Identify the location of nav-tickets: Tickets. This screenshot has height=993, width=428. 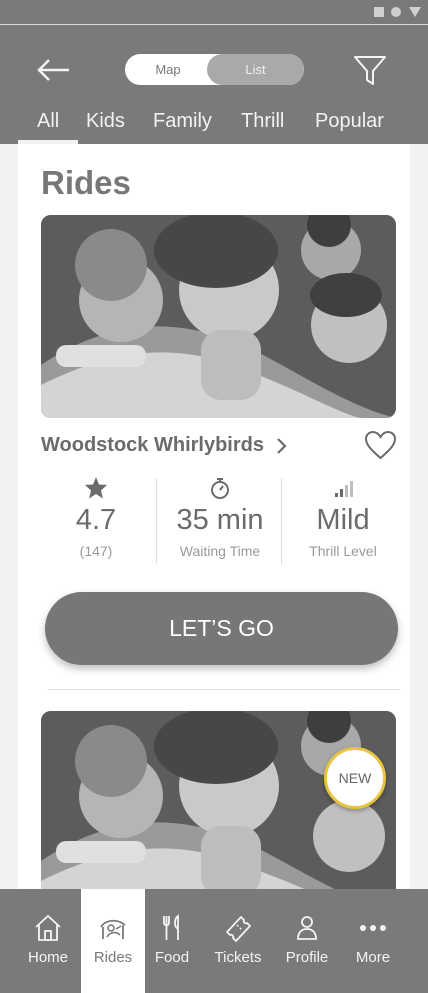
(238, 941).